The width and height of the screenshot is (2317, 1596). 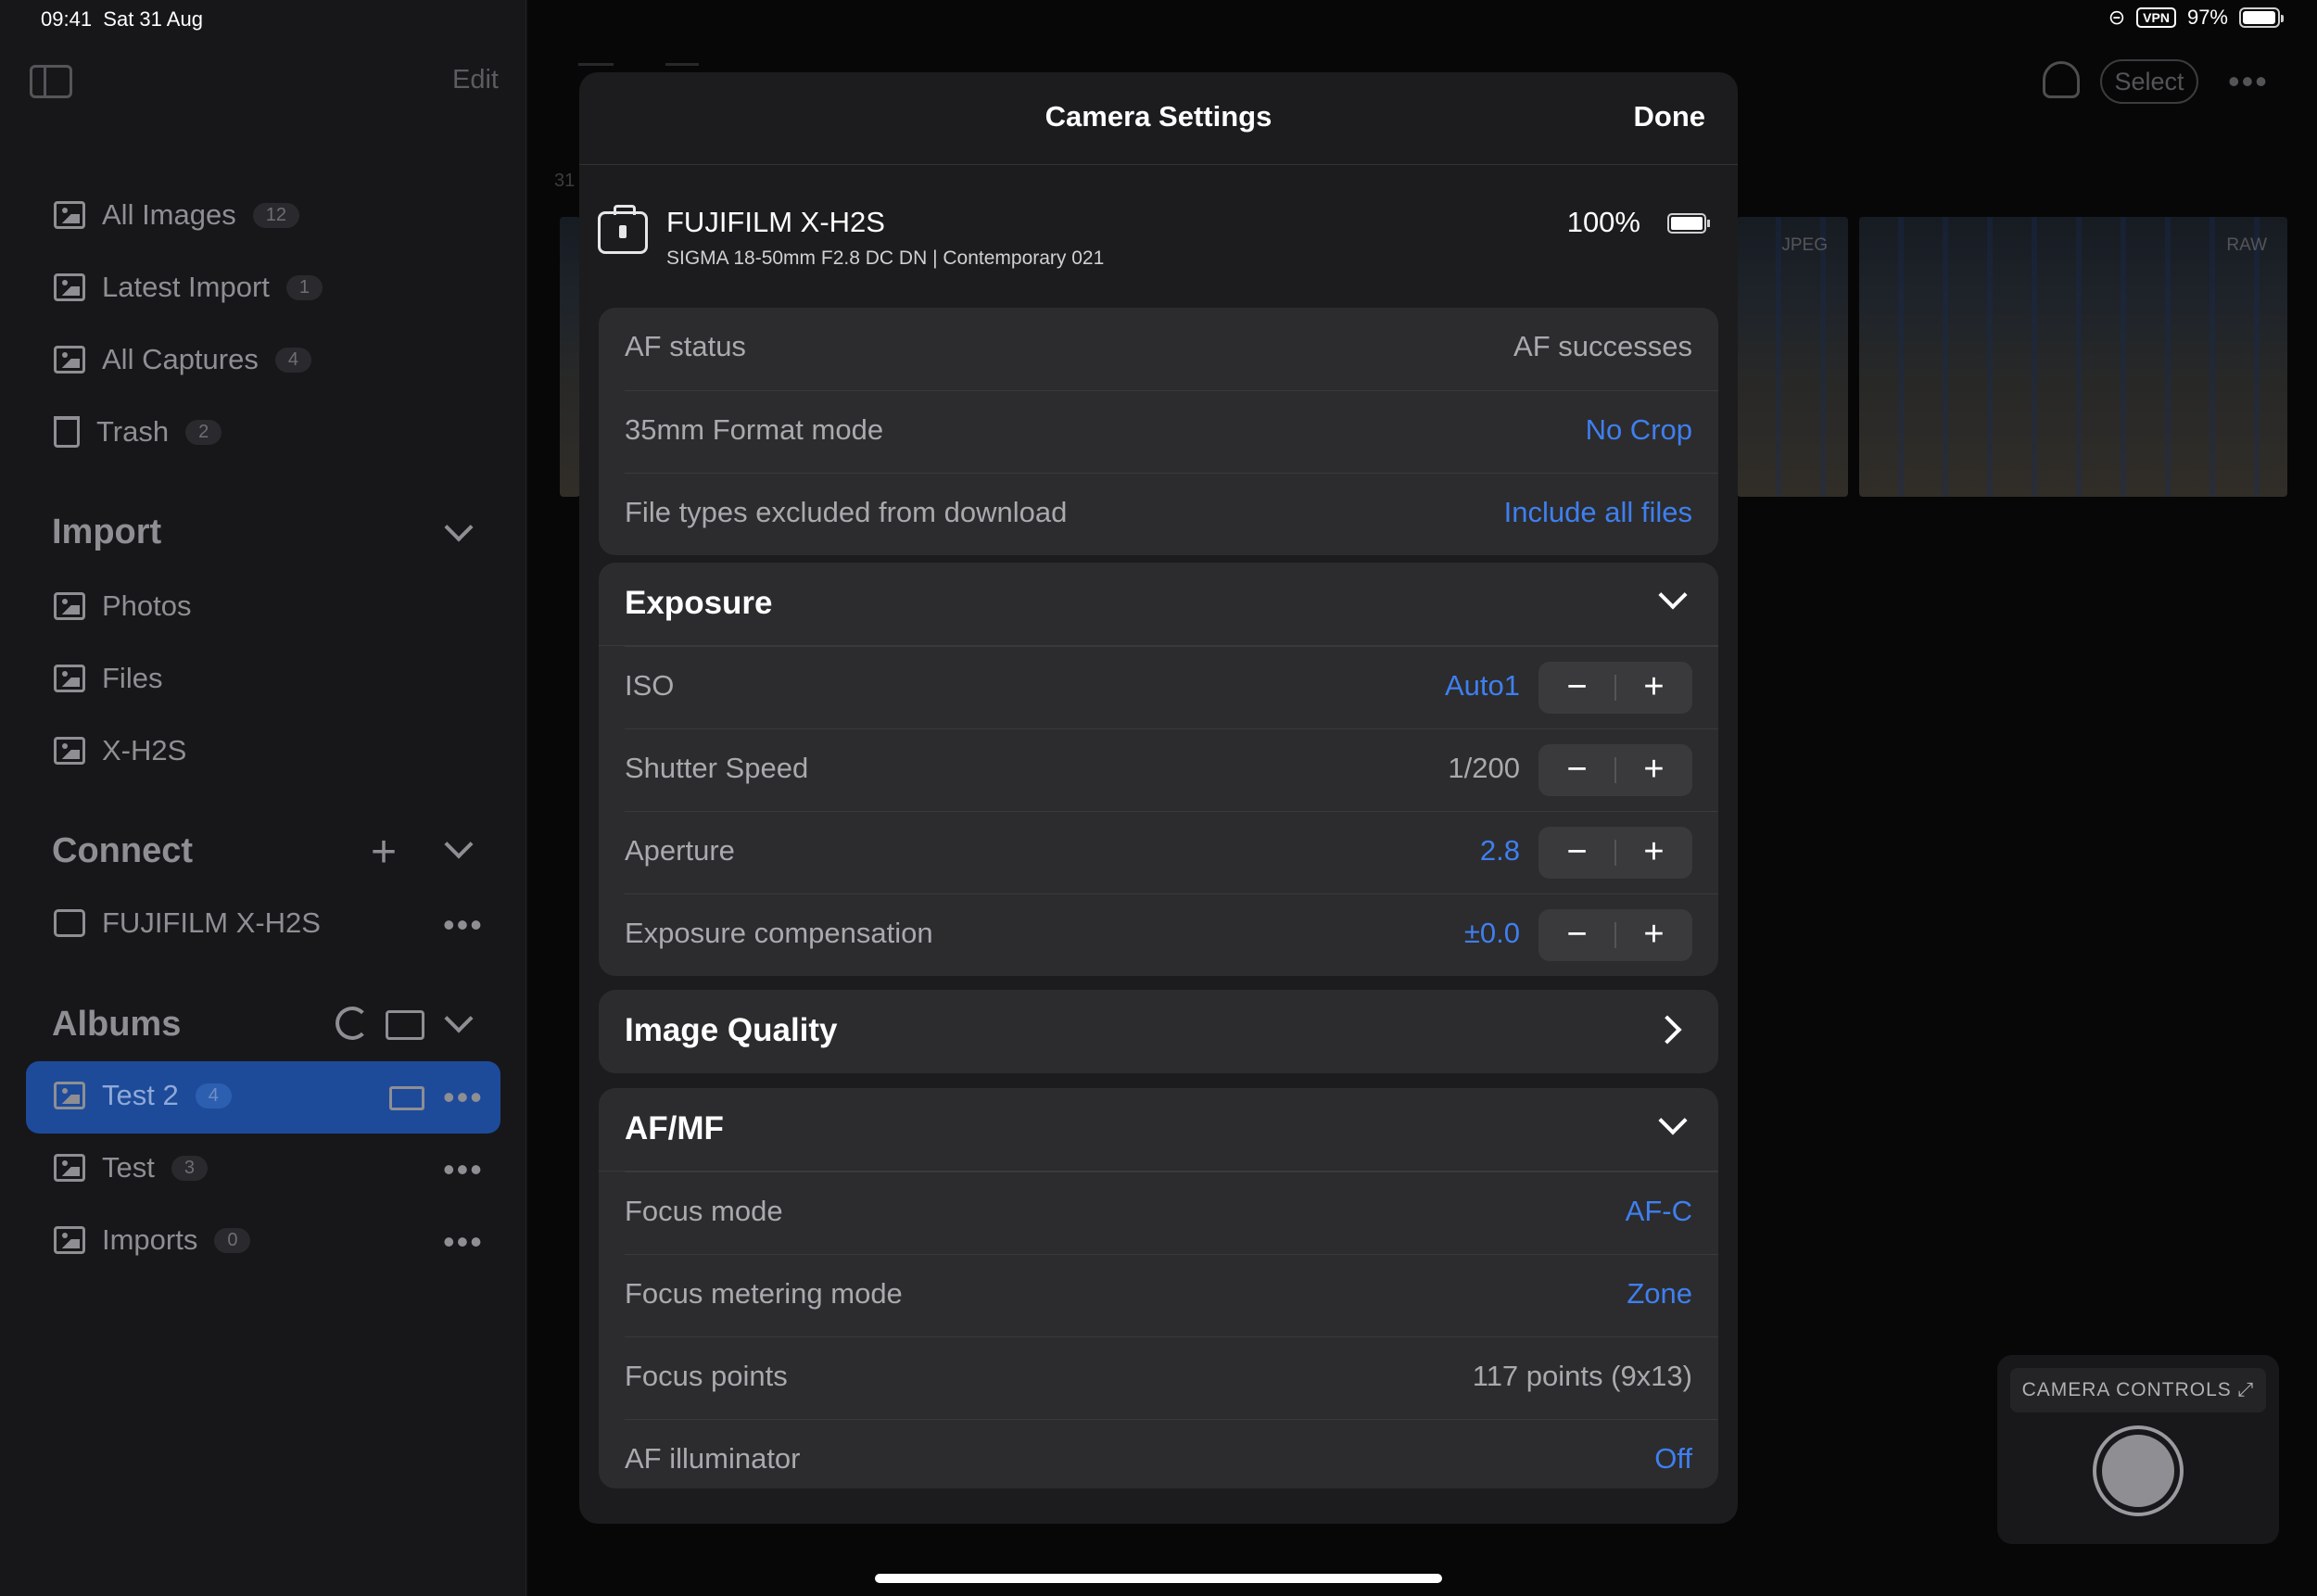 What do you see at coordinates (69, 606) in the screenshot?
I see `photos-icon` at bounding box center [69, 606].